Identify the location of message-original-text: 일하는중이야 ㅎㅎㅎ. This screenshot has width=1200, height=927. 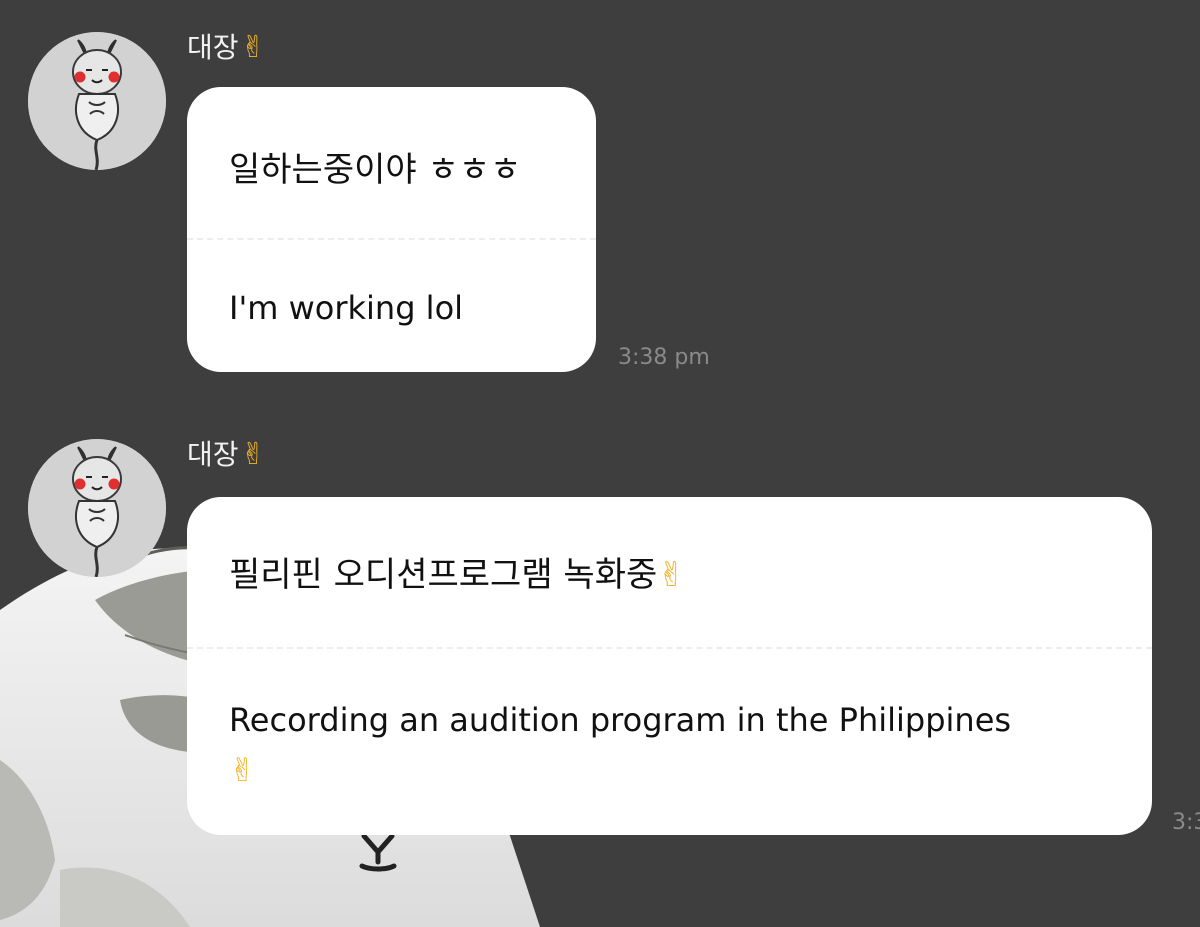
(375, 170).